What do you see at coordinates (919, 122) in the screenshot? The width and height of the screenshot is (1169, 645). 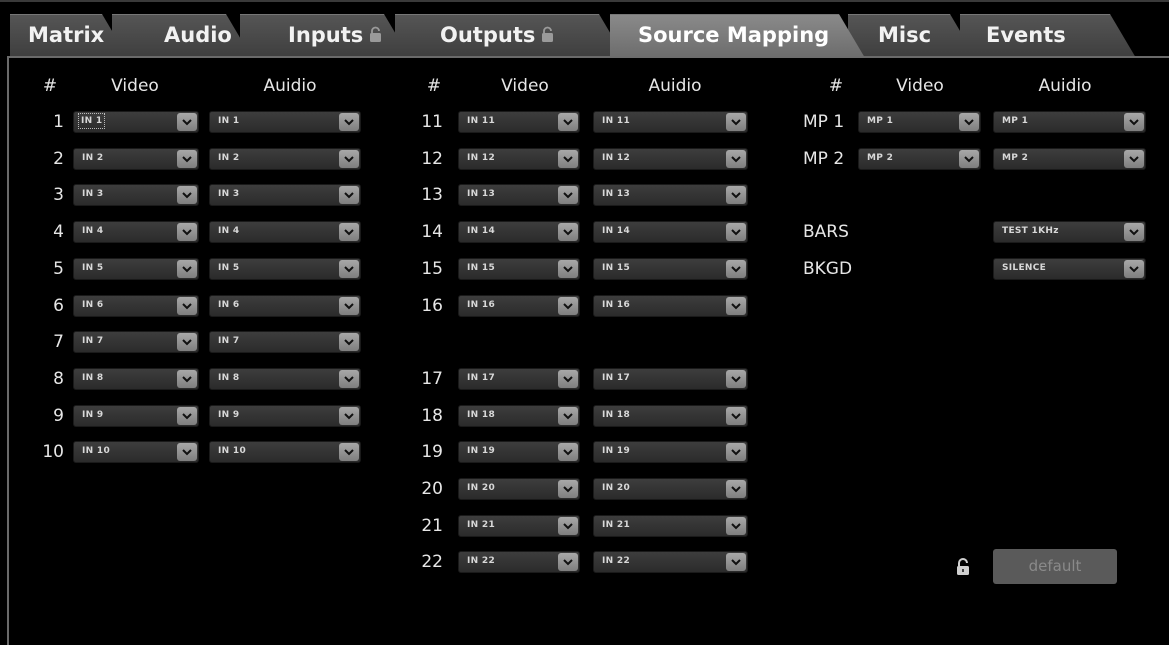 I see `video-source-dropdown: MP 1` at bounding box center [919, 122].